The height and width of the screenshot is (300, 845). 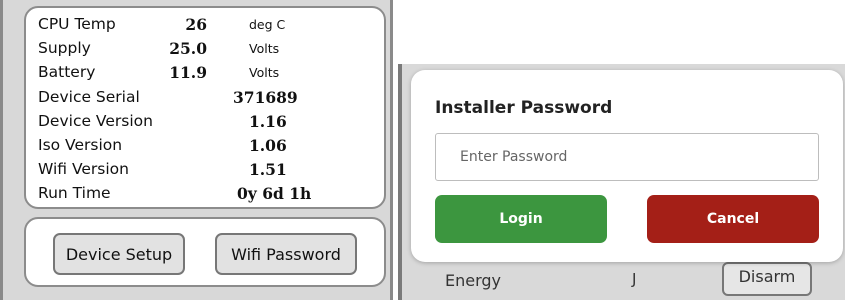 What do you see at coordinates (767, 279) in the screenshot?
I see `disarm-button: Disarm` at bounding box center [767, 279].